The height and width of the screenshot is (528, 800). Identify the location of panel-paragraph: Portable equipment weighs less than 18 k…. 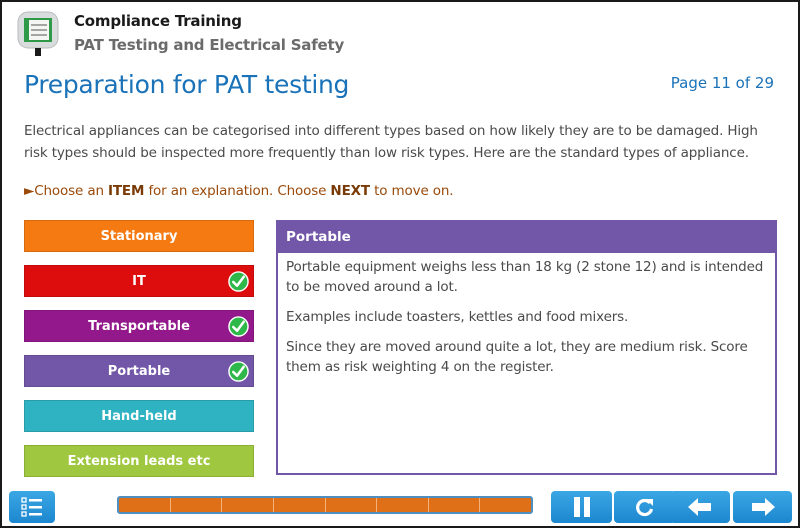
(525, 277).